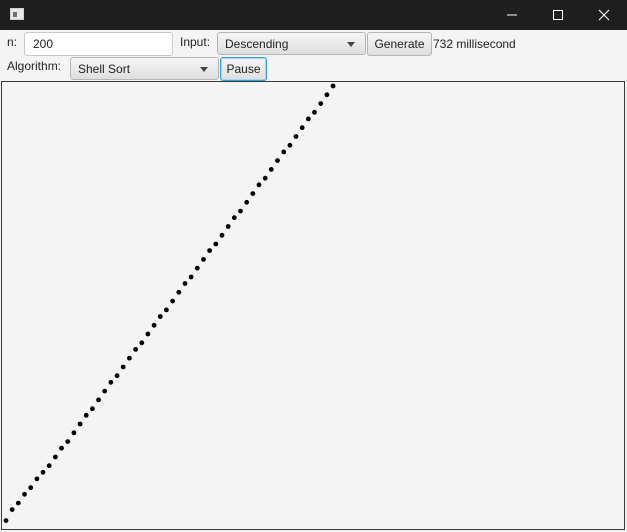 The image size is (627, 532). Describe the element at coordinates (313, 15) in the screenshot. I see `title-bar` at that location.